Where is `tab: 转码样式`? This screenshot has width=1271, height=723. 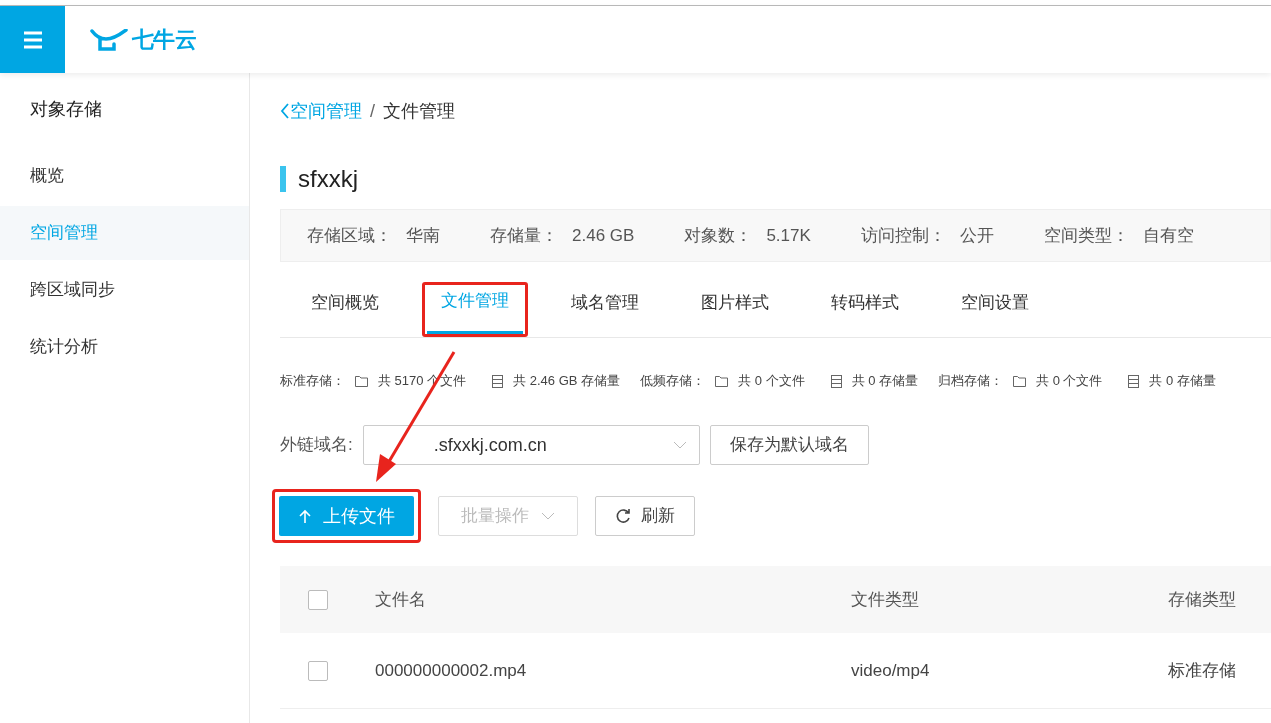 tab: 转码样式 is located at coordinates (865, 311).